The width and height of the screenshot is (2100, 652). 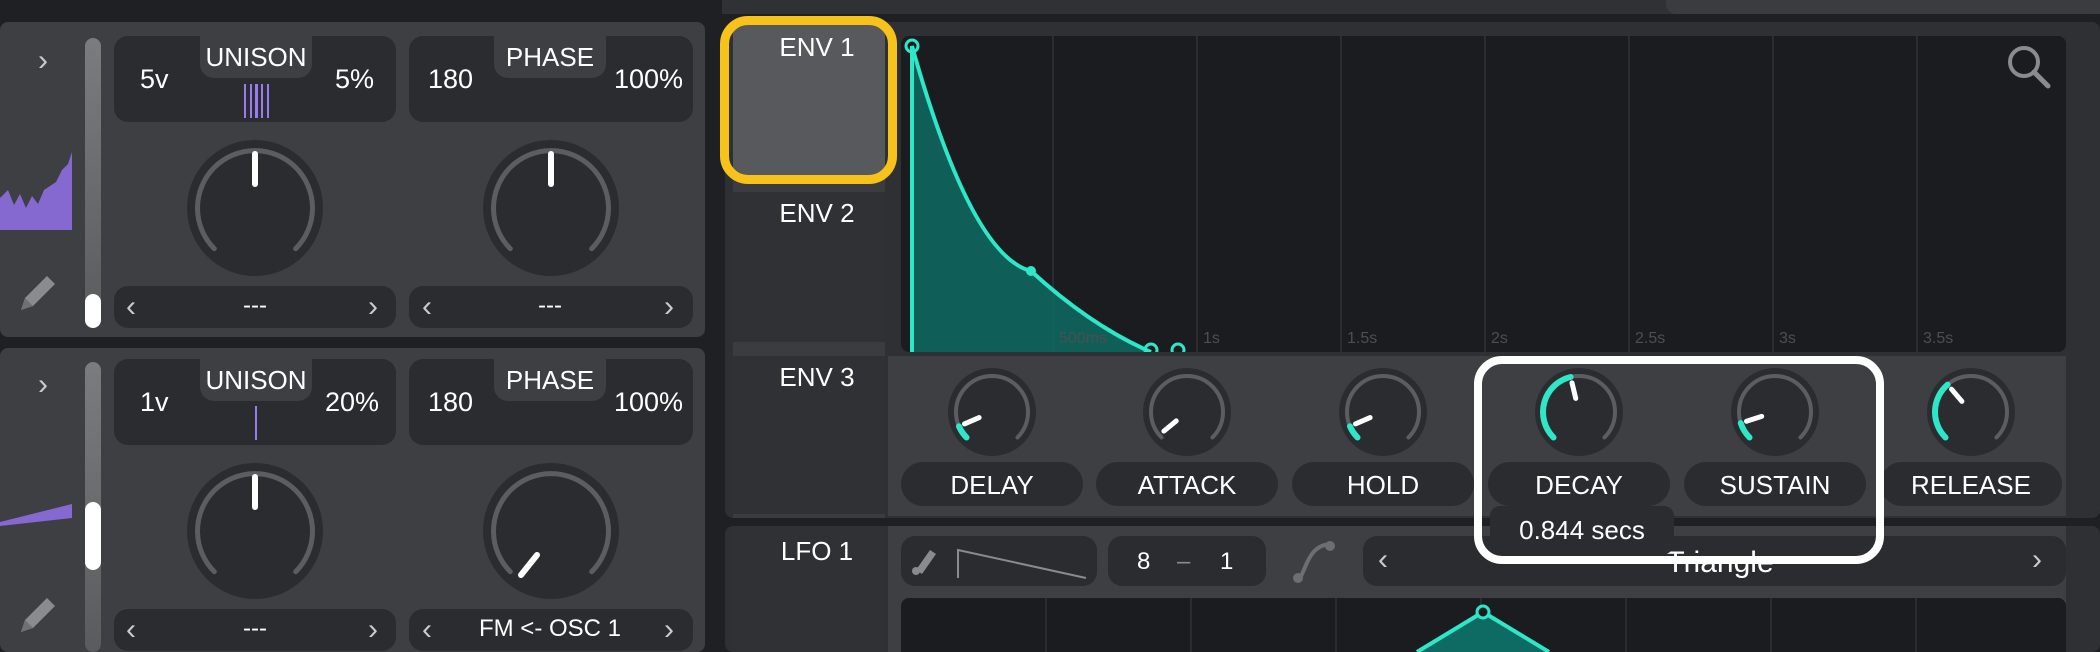 What do you see at coordinates (373, 307) in the screenshot?
I see `osc-1-left-next-icon: ›` at bounding box center [373, 307].